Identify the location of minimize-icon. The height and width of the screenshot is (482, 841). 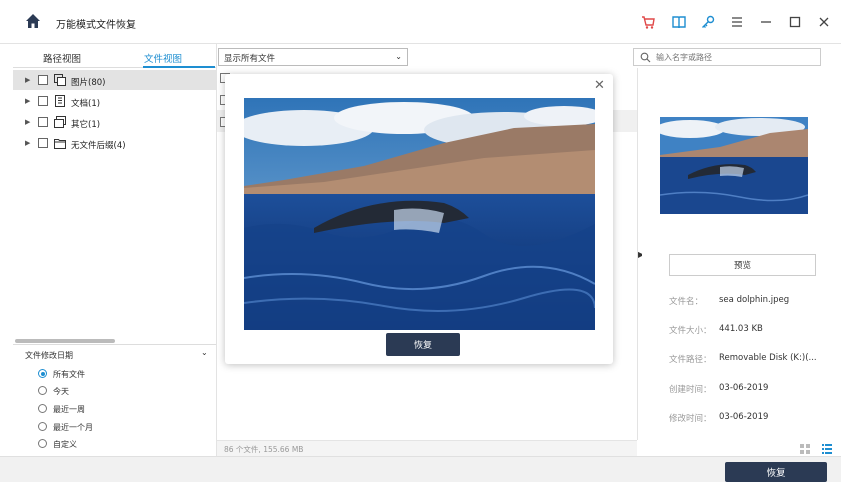
(766, 22).